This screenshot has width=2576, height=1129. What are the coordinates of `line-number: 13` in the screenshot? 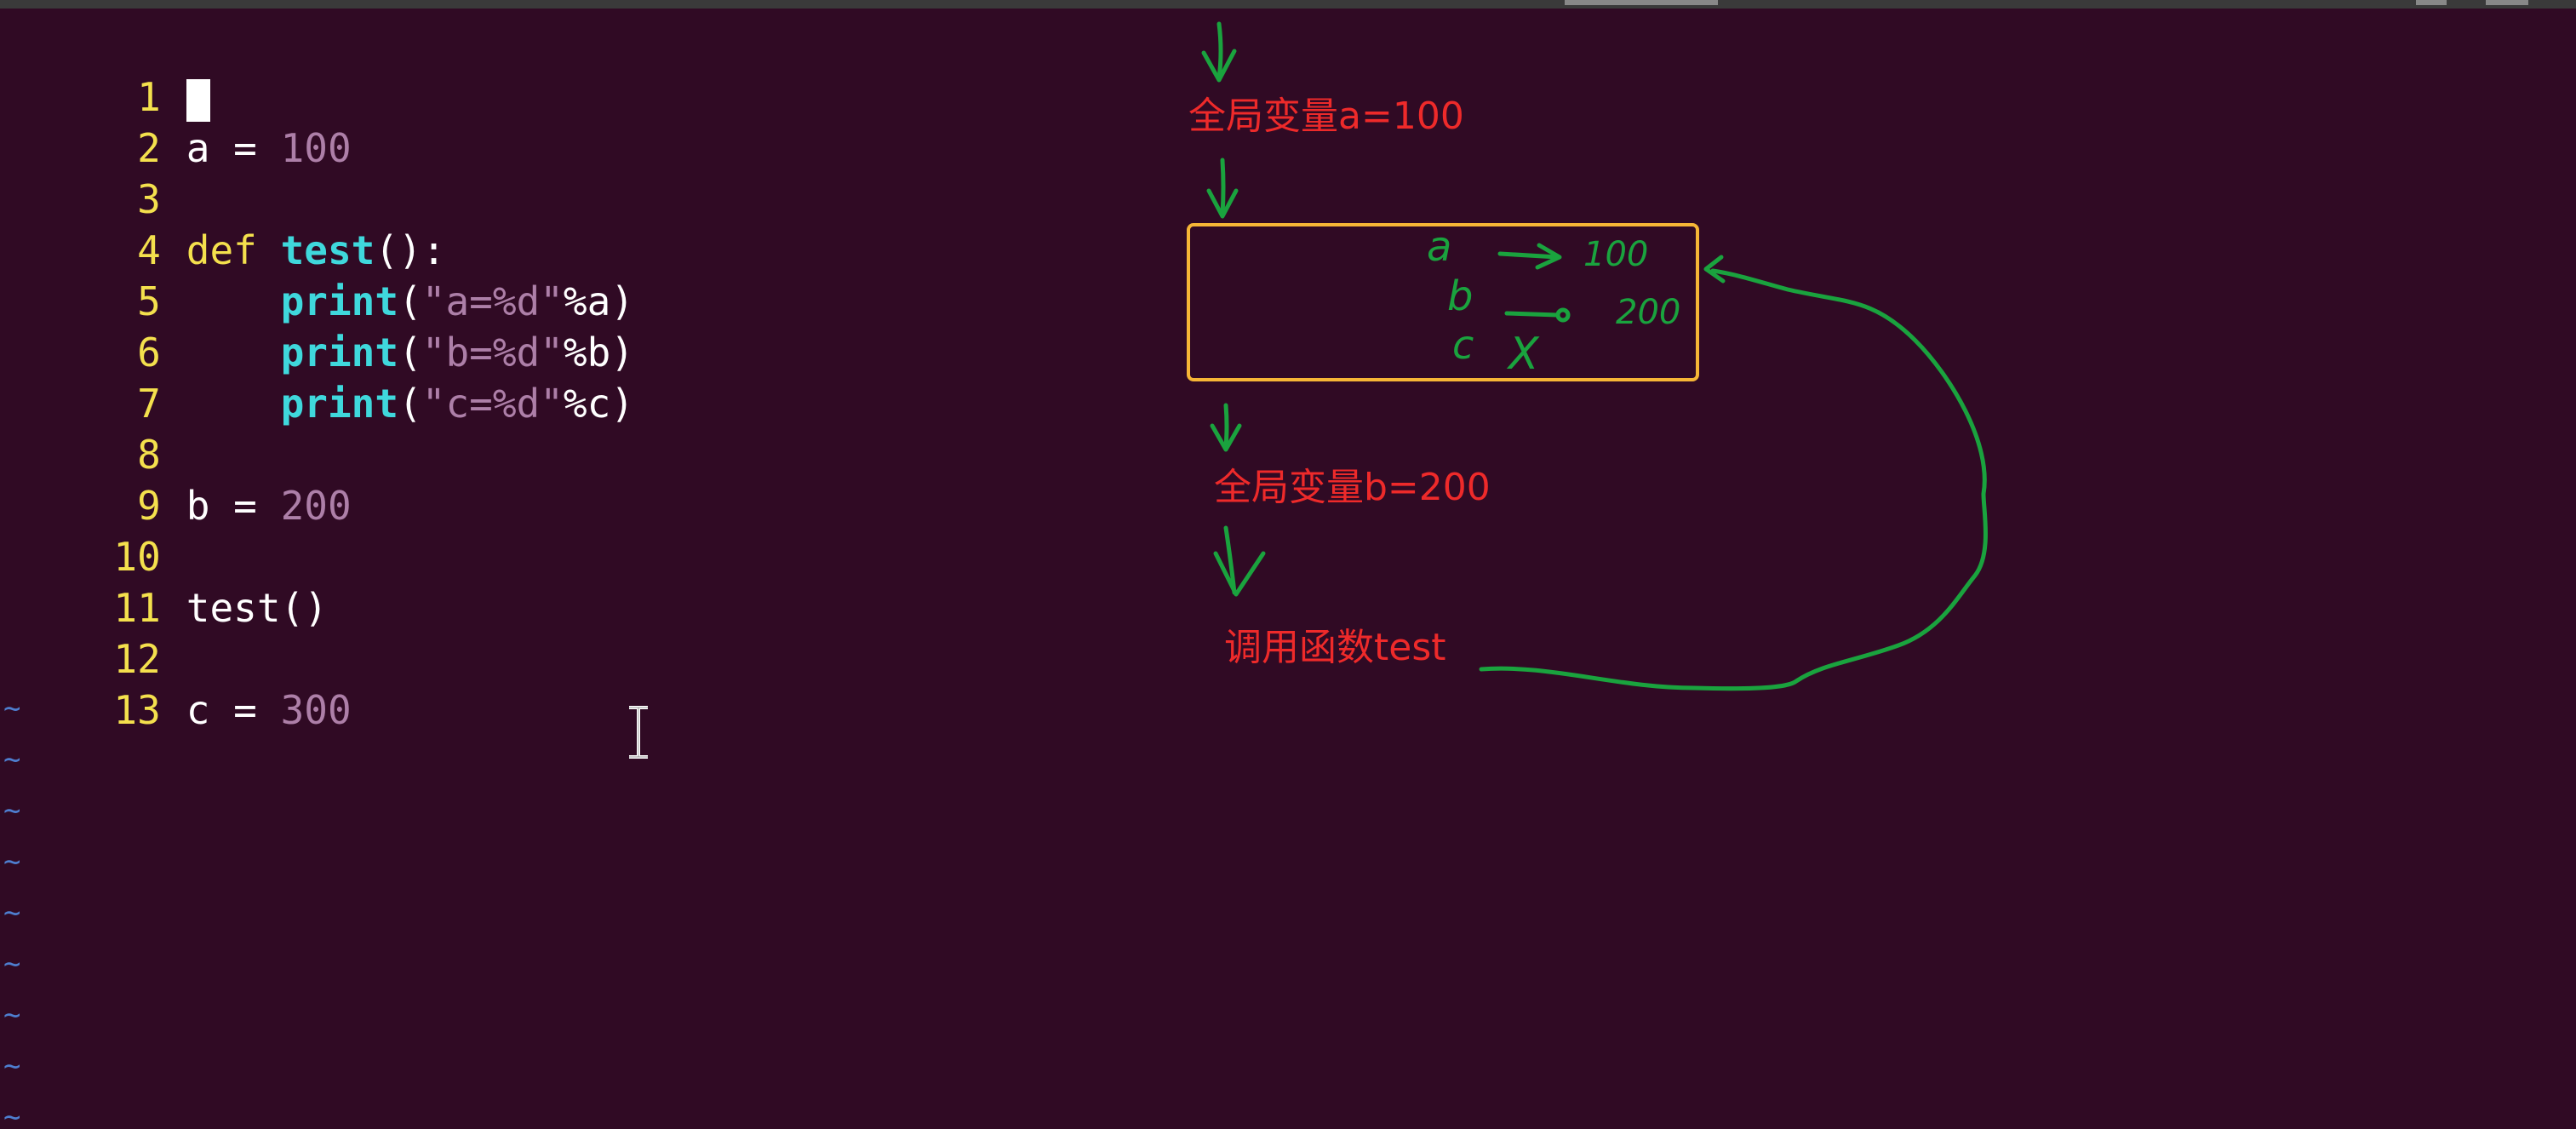 It's located at (137, 710).